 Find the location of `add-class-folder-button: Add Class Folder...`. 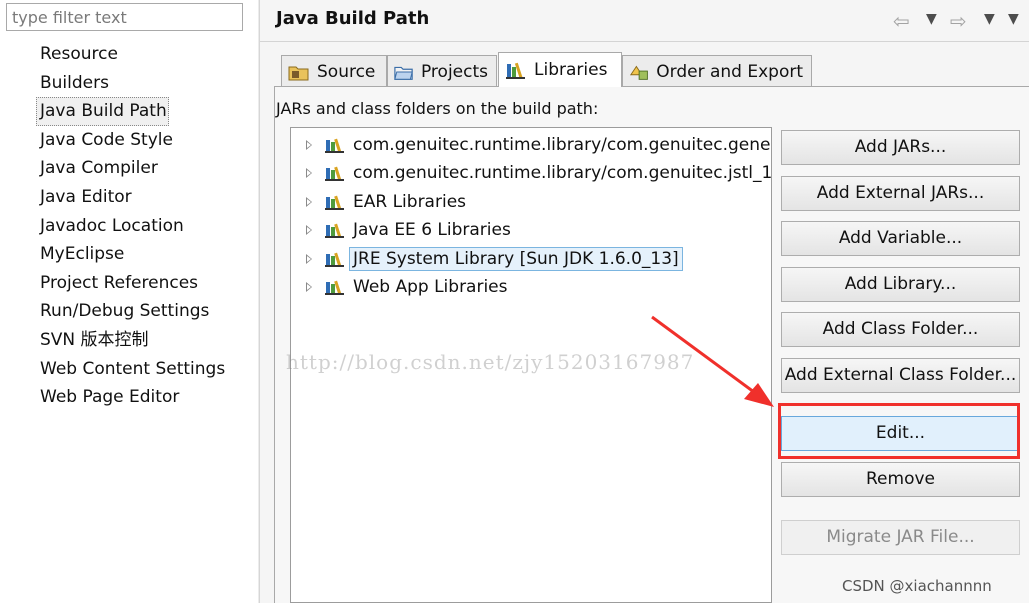

add-class-folder-button: Add Class Folder... is located at coordinates (900, 329).